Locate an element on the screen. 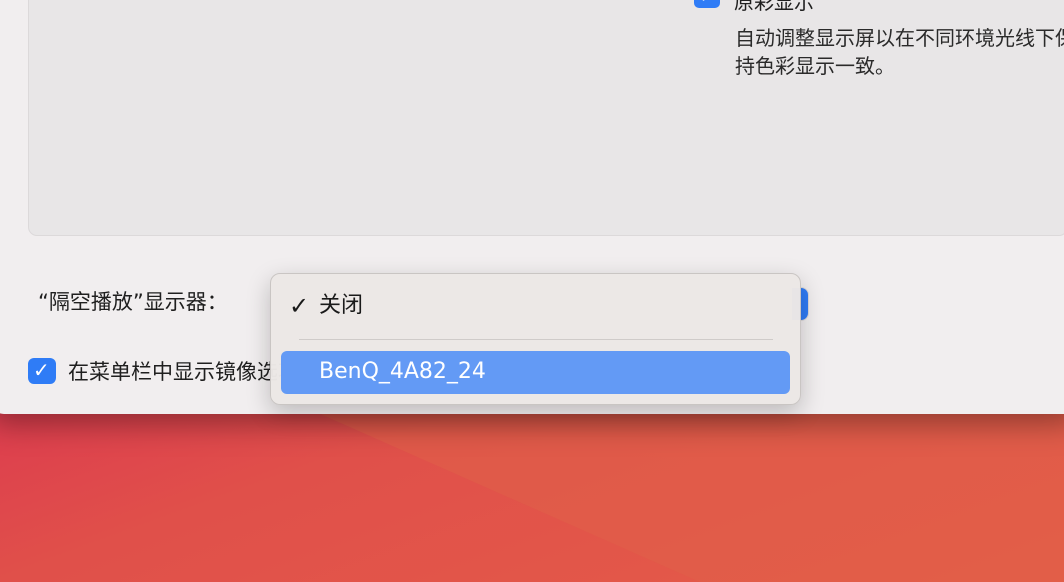 Image resolution: width=1064 pixels, height=582 pixels. menu-item-off: ✓ 关闭 is located at coordinates (535, 306).